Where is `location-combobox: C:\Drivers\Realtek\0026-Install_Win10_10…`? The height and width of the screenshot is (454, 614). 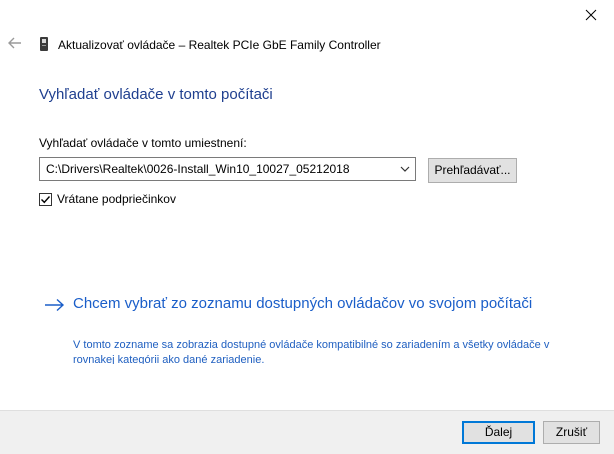
location-combobox: C:\Drivers\Realtek\0026-Install_Win10_10… is located at coordinates (227, 169).